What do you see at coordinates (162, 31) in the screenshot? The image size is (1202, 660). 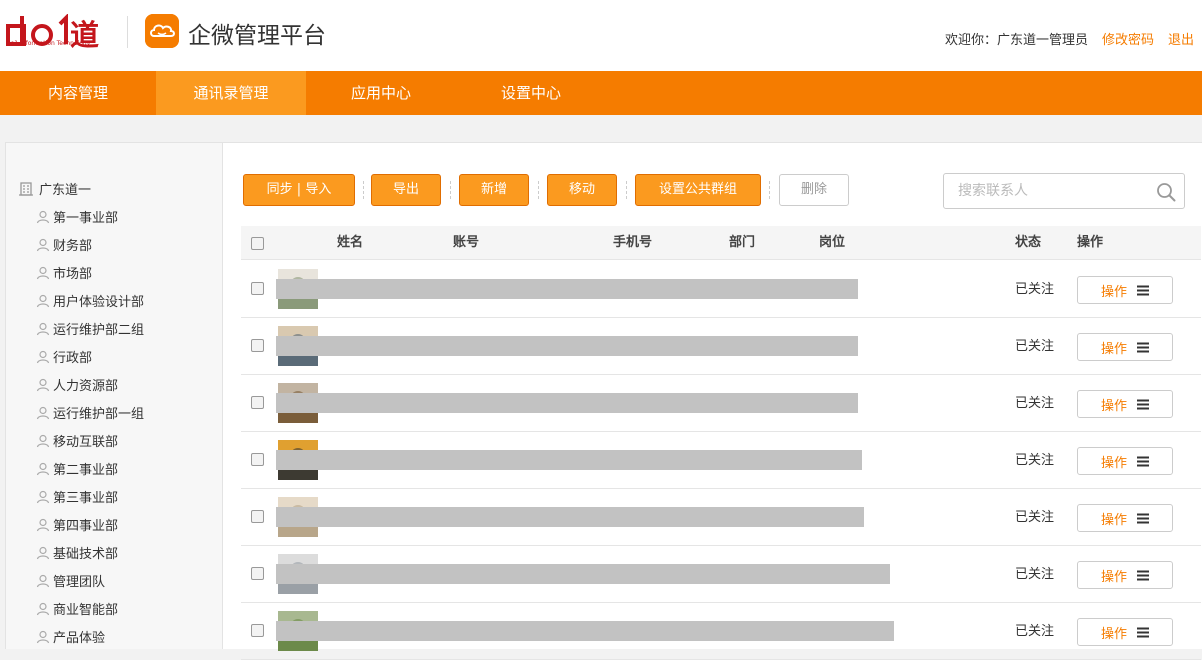 I see `cloud-app-icon` at bounding box center [162, 31].